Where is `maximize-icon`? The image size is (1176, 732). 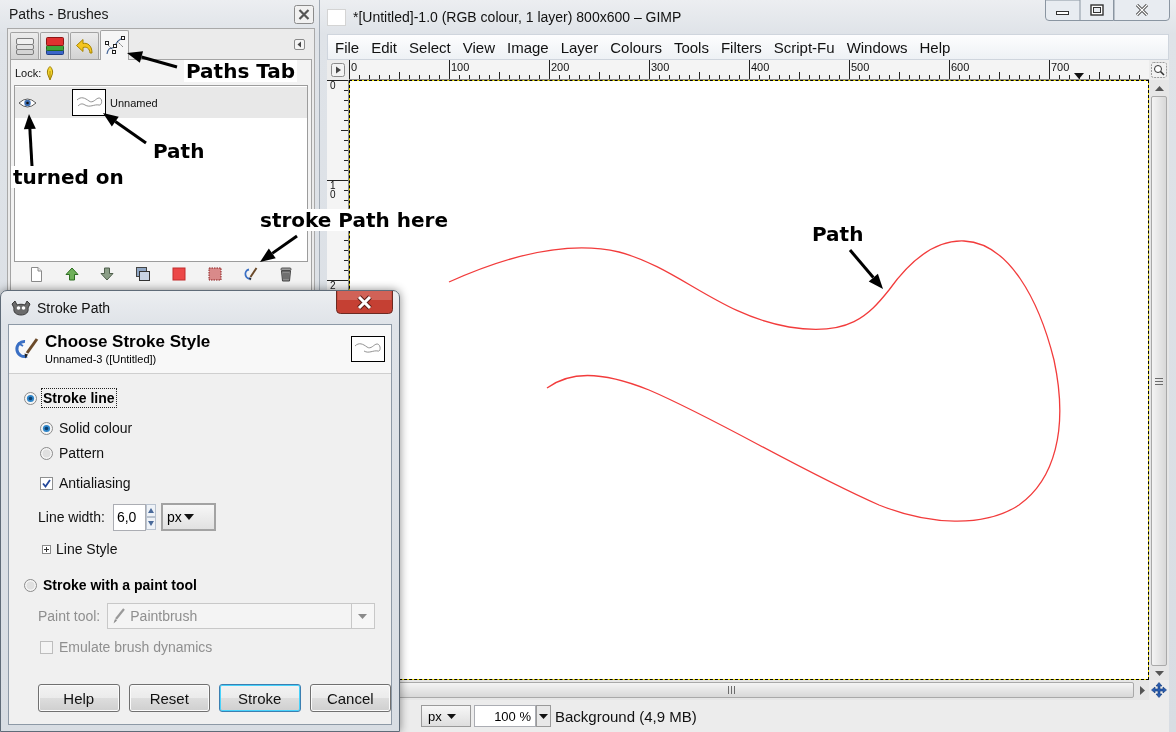 maximize-icon is located at coordinates (1097, 10).